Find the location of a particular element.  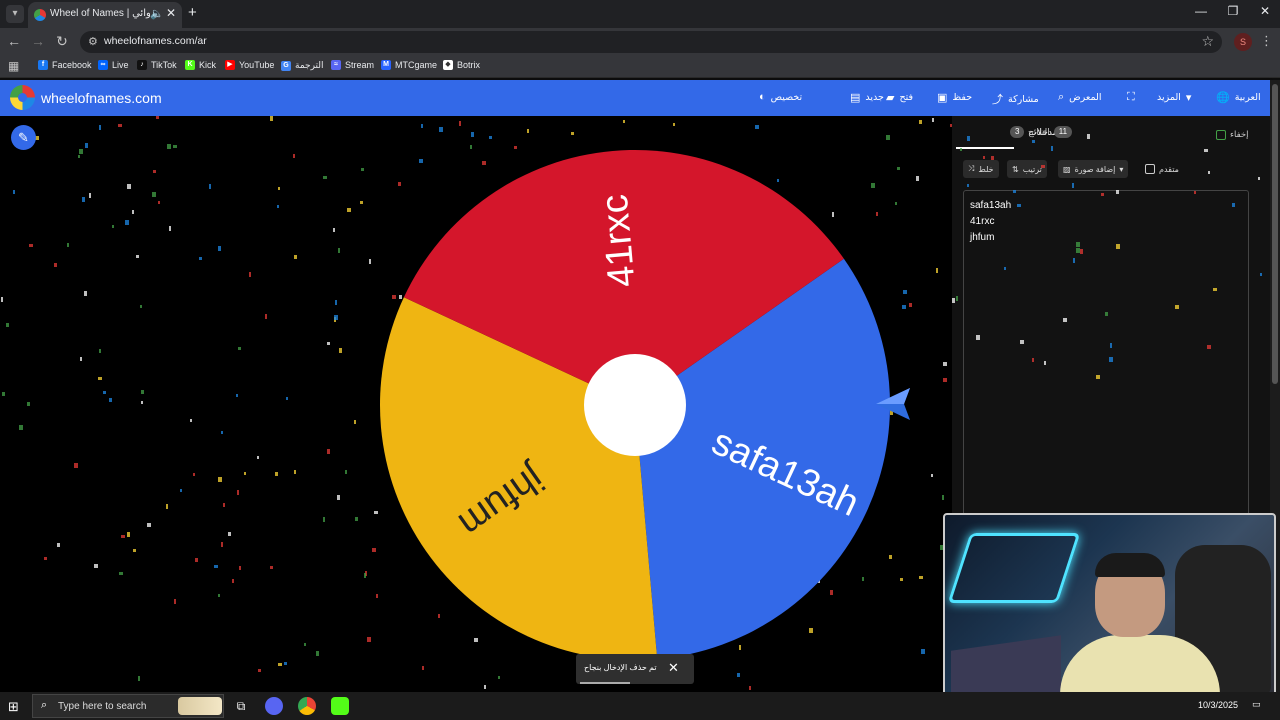

header-menu-item: ⤴ مشاركة is located at coordinates (1015, 99).